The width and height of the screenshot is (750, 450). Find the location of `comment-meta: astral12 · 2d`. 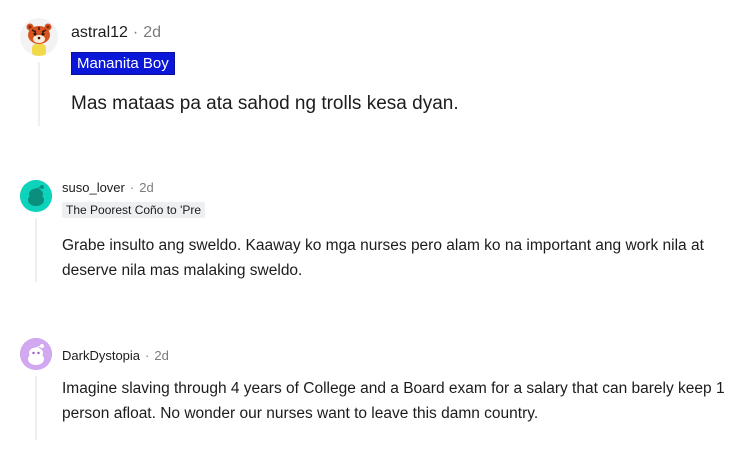

comment-meta: astral12 · 2d is located at coordinates (116, 33).